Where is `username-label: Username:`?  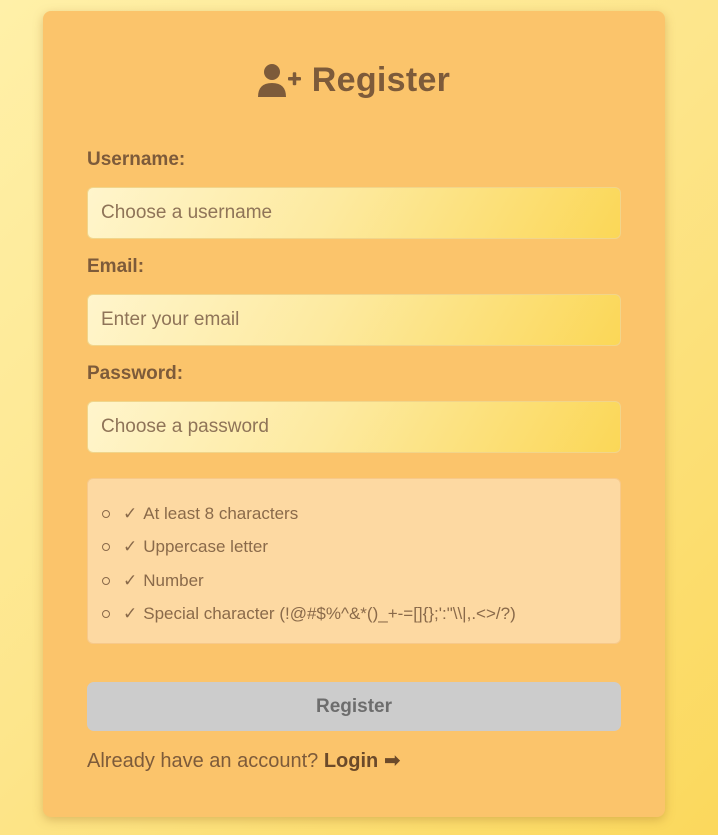 username-label: Username: is located at coordinates (136, 159).